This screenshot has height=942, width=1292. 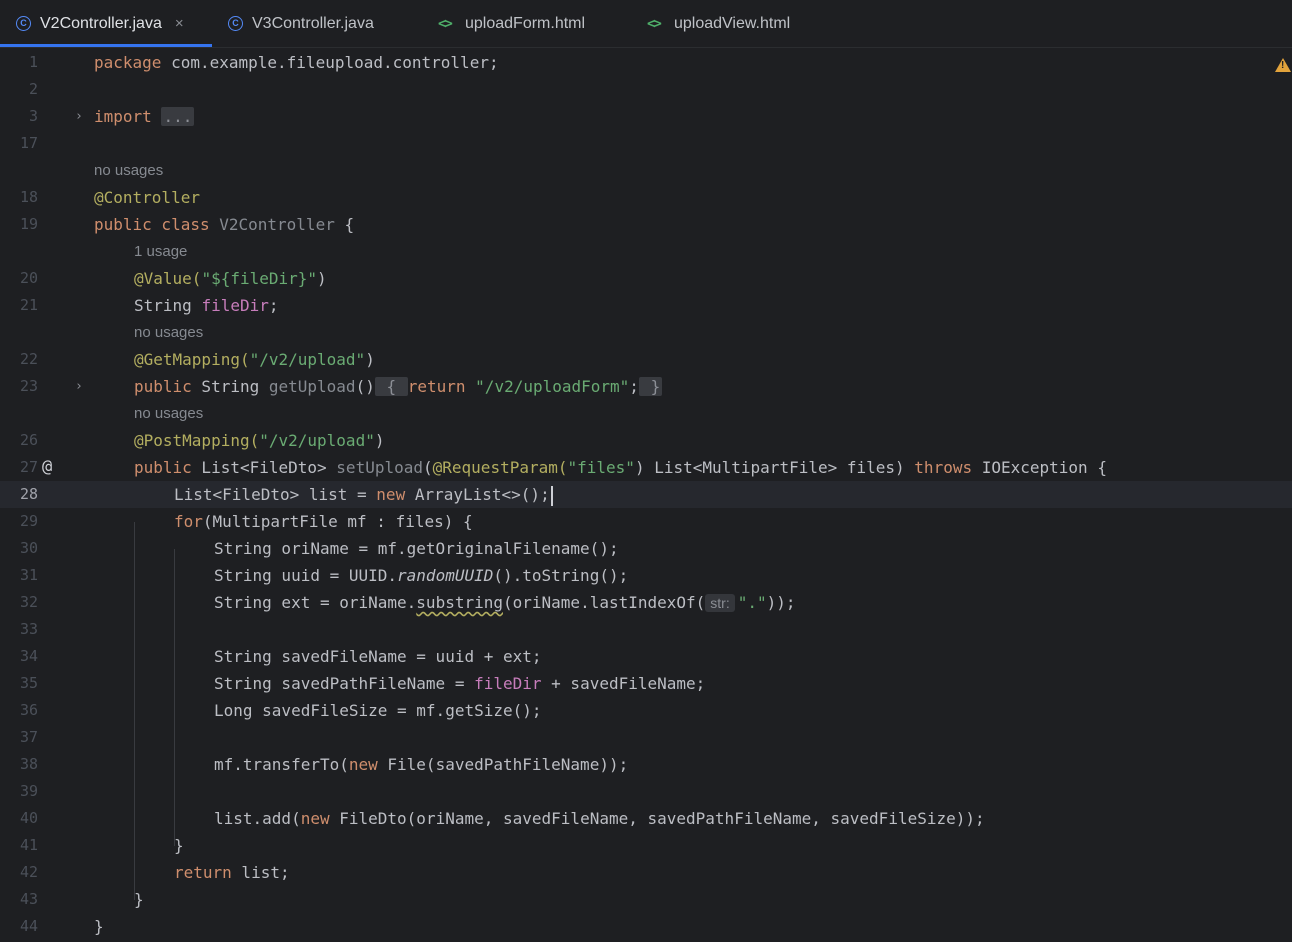 I want to click on close-icon: ×, so click(x=179, y=23).